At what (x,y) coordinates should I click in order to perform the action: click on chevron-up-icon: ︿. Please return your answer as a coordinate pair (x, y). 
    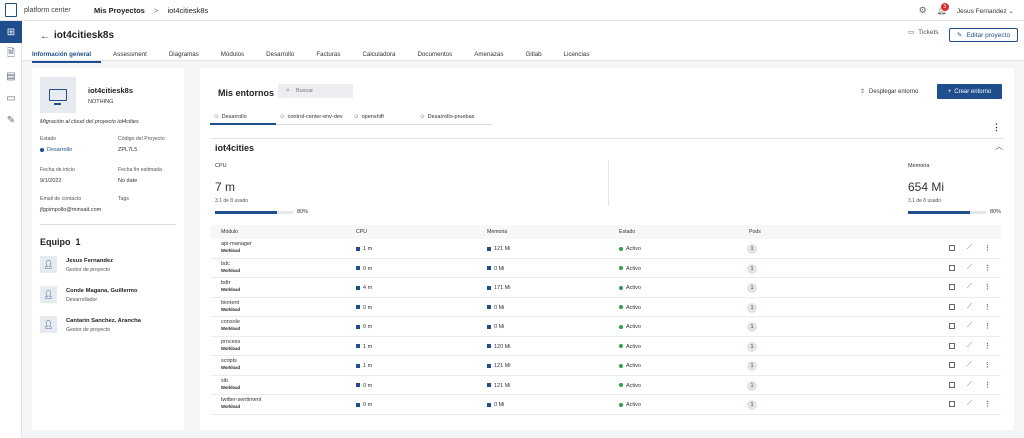
    Looking at the image, I should click on (999, 146).